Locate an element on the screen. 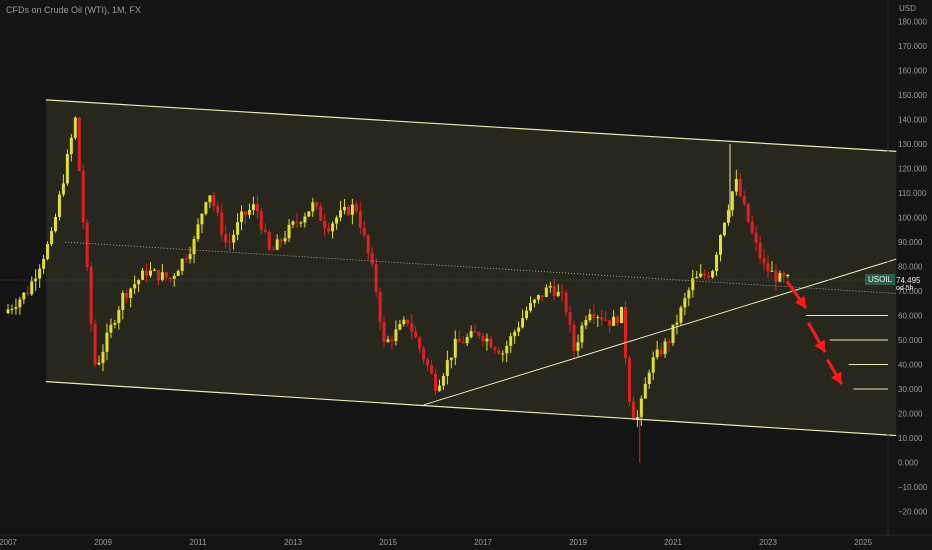 This screenshot has width=932, height=550. y-tick-label: 130.000 is located at coordinates (912, 144).